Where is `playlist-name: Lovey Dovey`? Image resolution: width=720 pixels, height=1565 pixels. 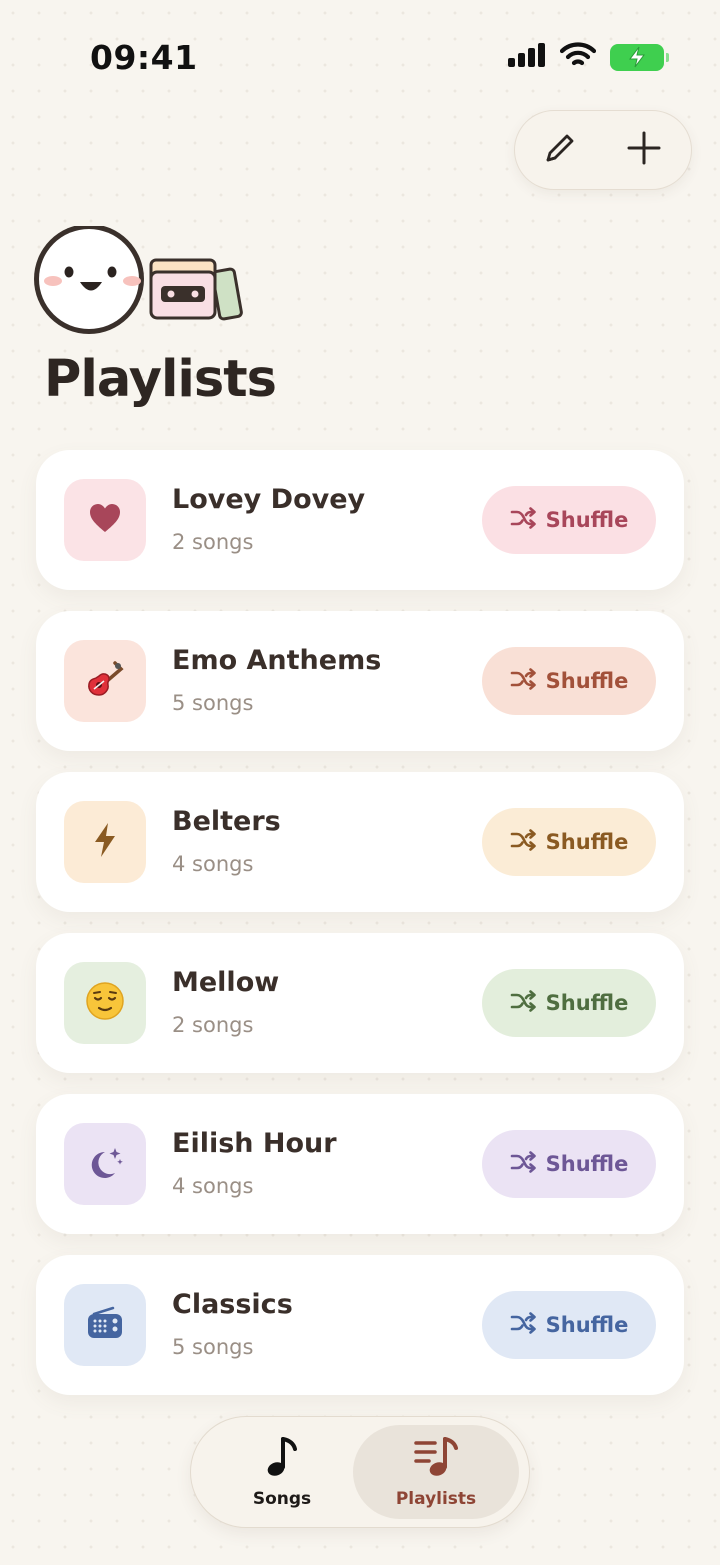 playlist-name: Lovey Dovey is located at coordinates (269, 499).